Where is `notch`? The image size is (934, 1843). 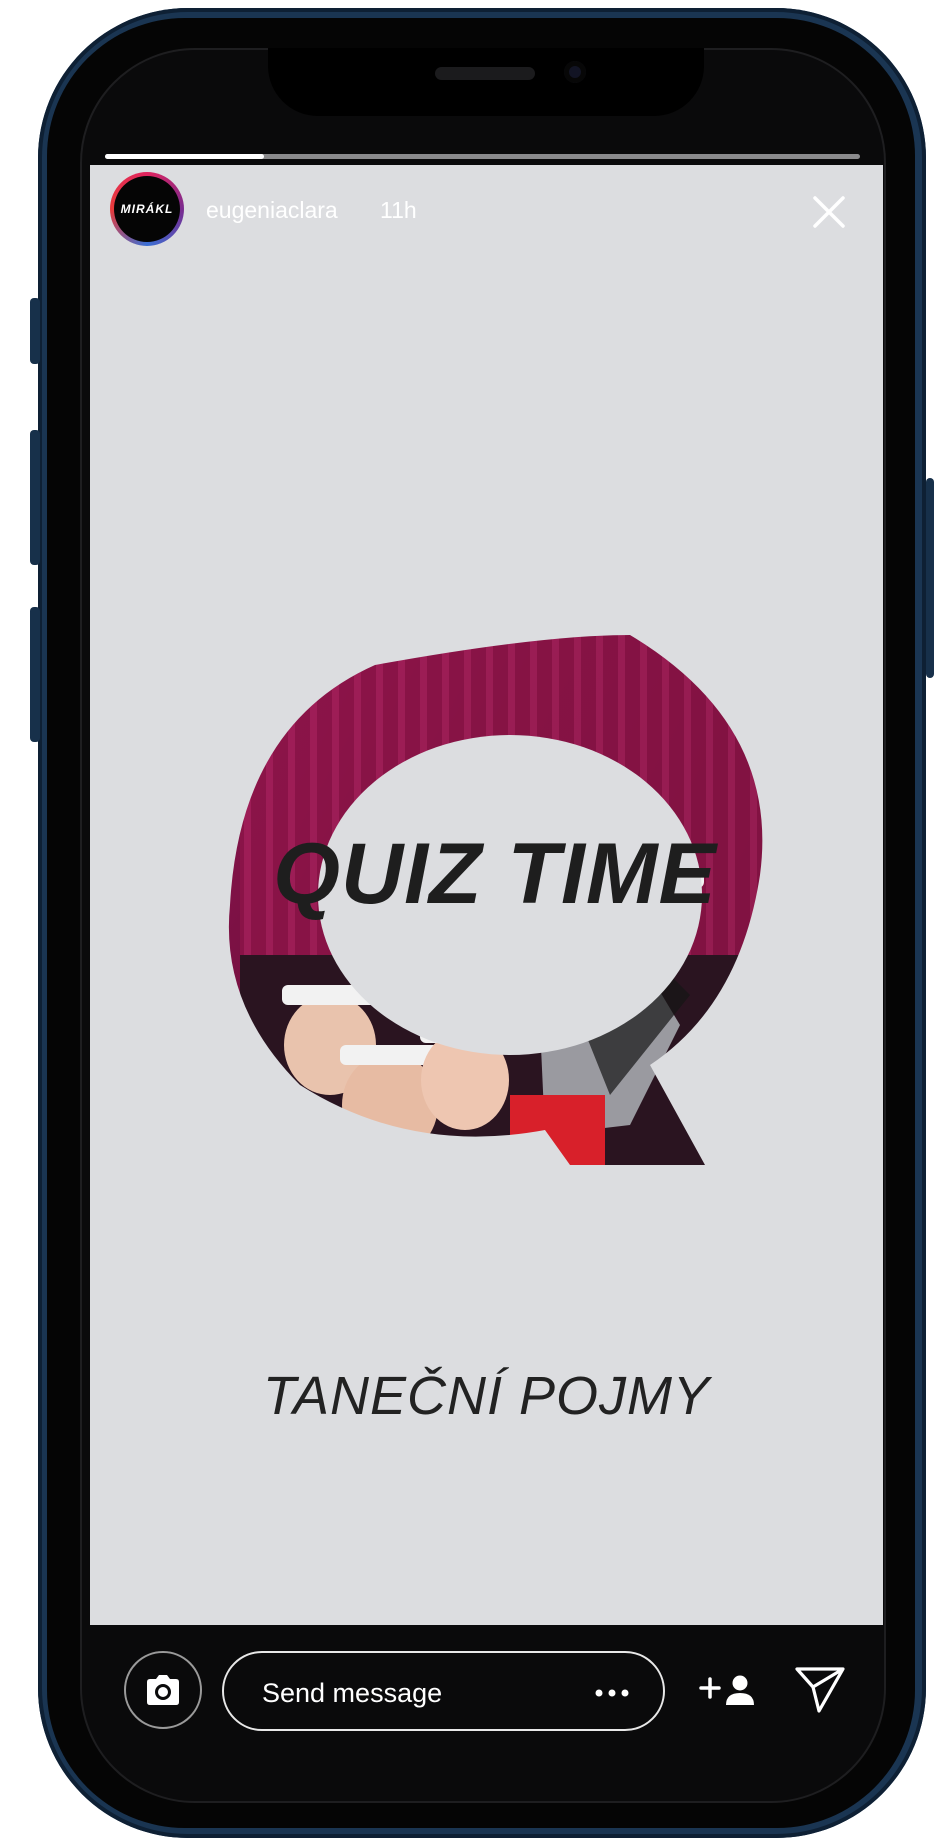
notch is located at coordinates (486, 82).